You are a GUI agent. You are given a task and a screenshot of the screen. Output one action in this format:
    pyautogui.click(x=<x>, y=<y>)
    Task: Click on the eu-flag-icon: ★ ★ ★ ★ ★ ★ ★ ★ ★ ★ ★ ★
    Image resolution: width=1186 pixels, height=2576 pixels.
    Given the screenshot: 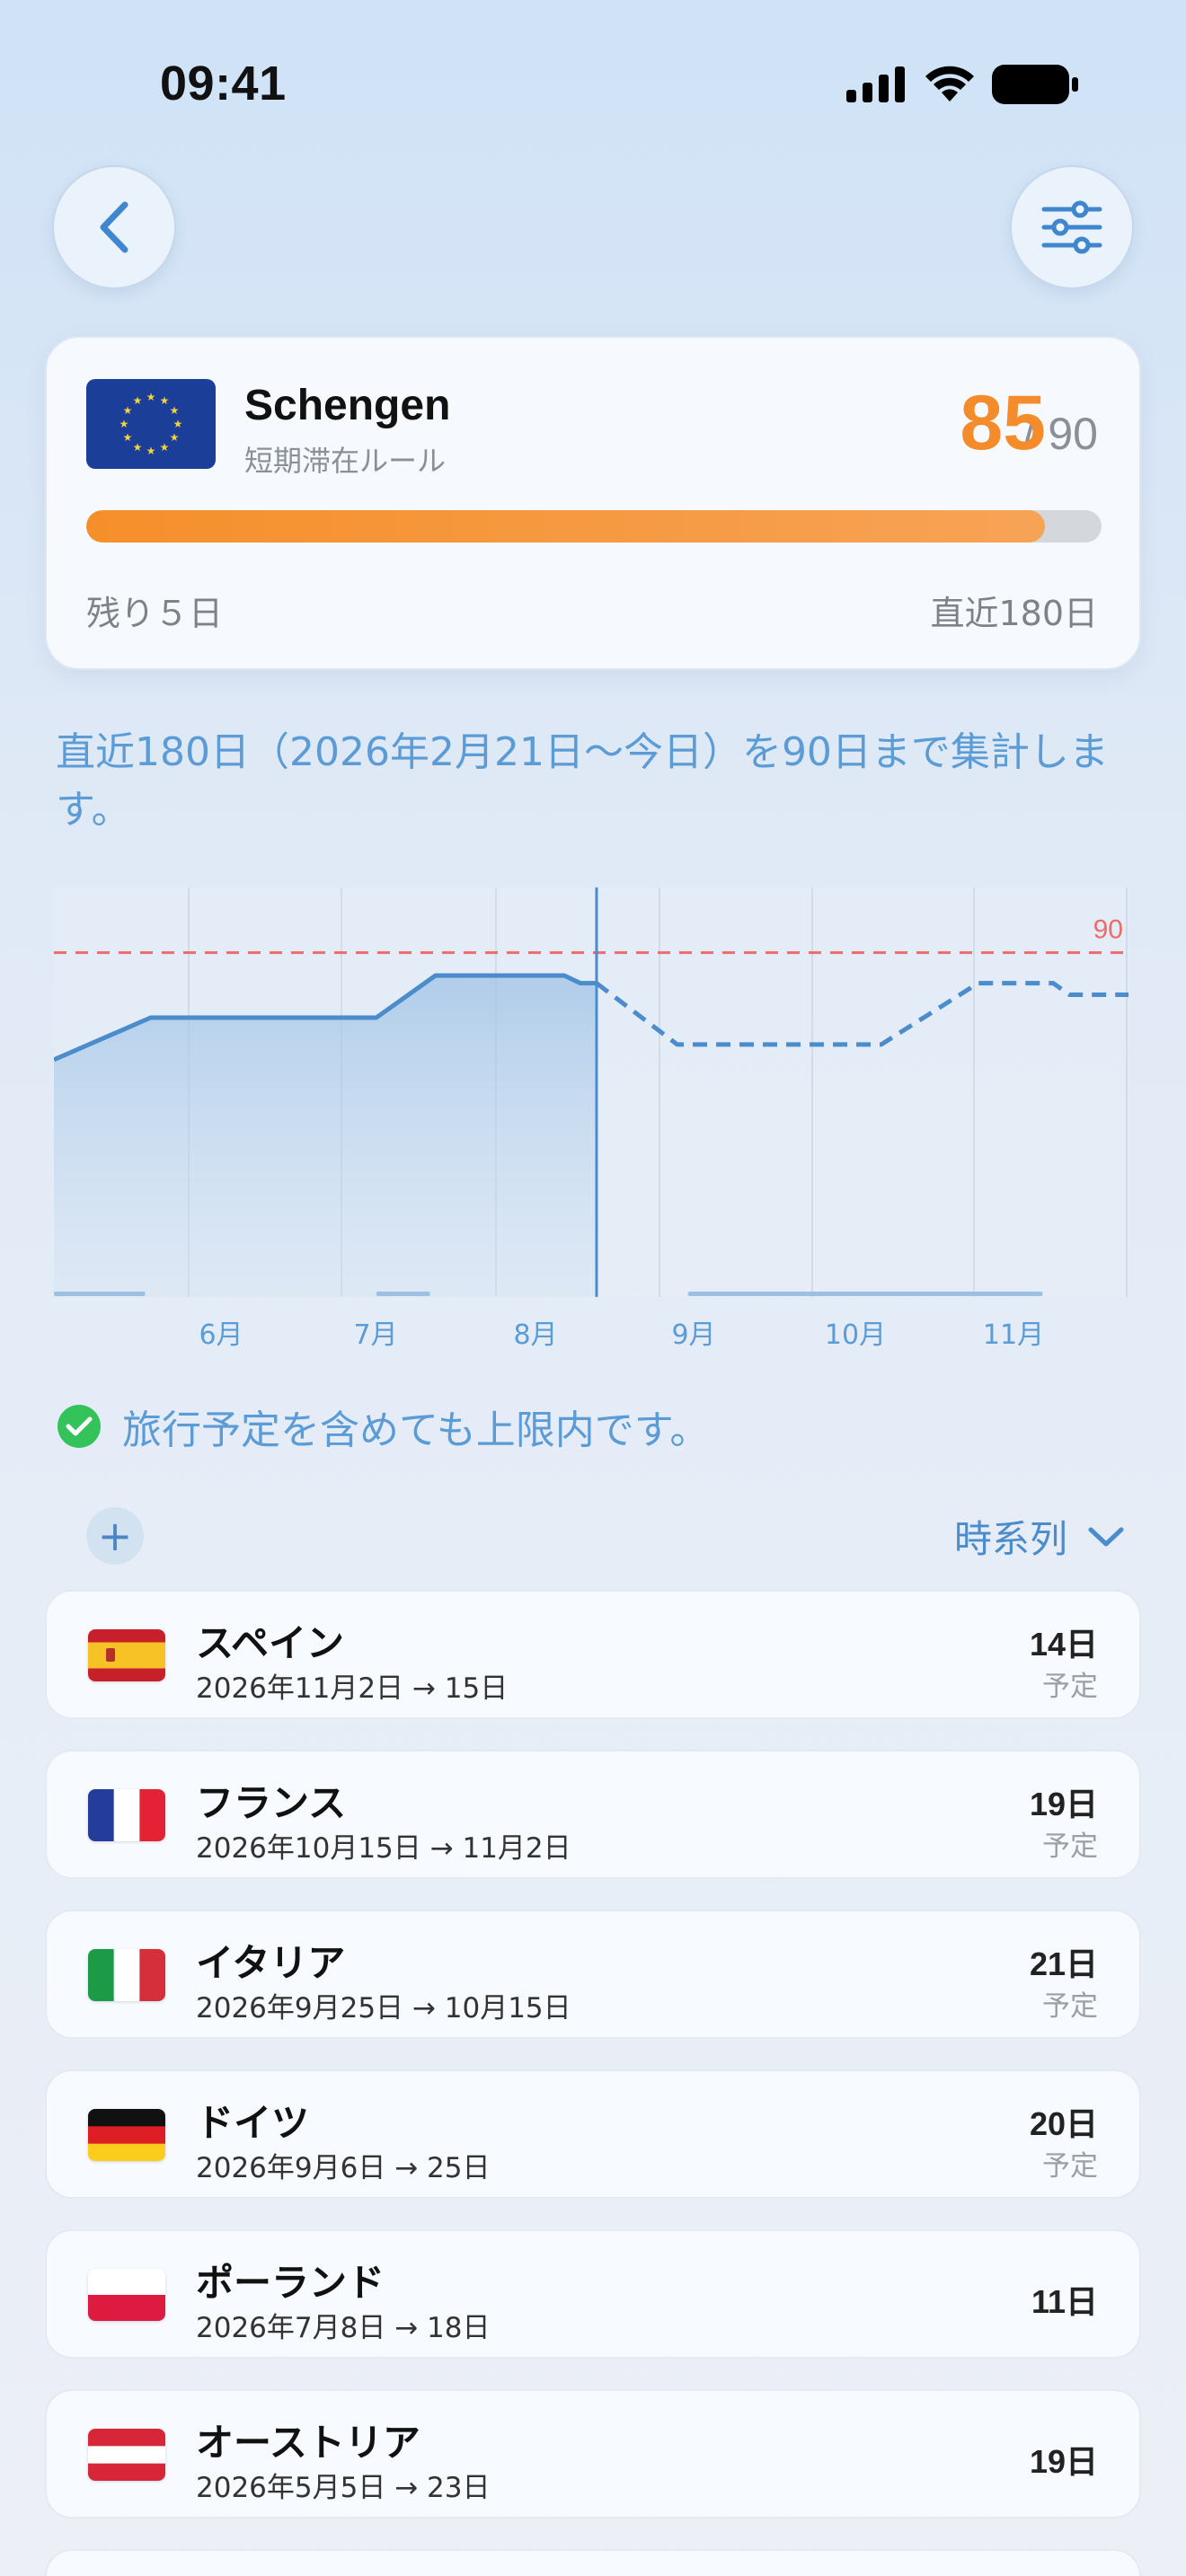 What is the action you would take?
    pyautogui.click(x=151, y=424)
    